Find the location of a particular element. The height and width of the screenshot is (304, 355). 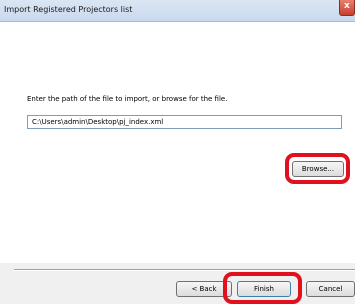

close-icon: x is located at coordinates (347, 6).